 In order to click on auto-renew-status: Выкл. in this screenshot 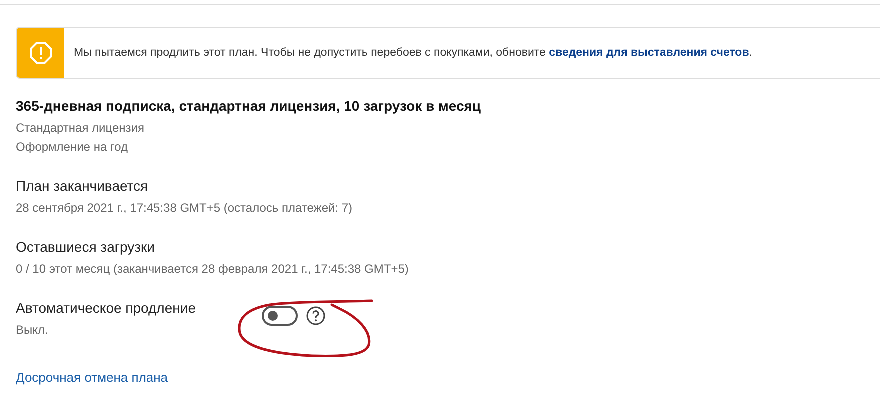, I will do `click(33, 330)`.